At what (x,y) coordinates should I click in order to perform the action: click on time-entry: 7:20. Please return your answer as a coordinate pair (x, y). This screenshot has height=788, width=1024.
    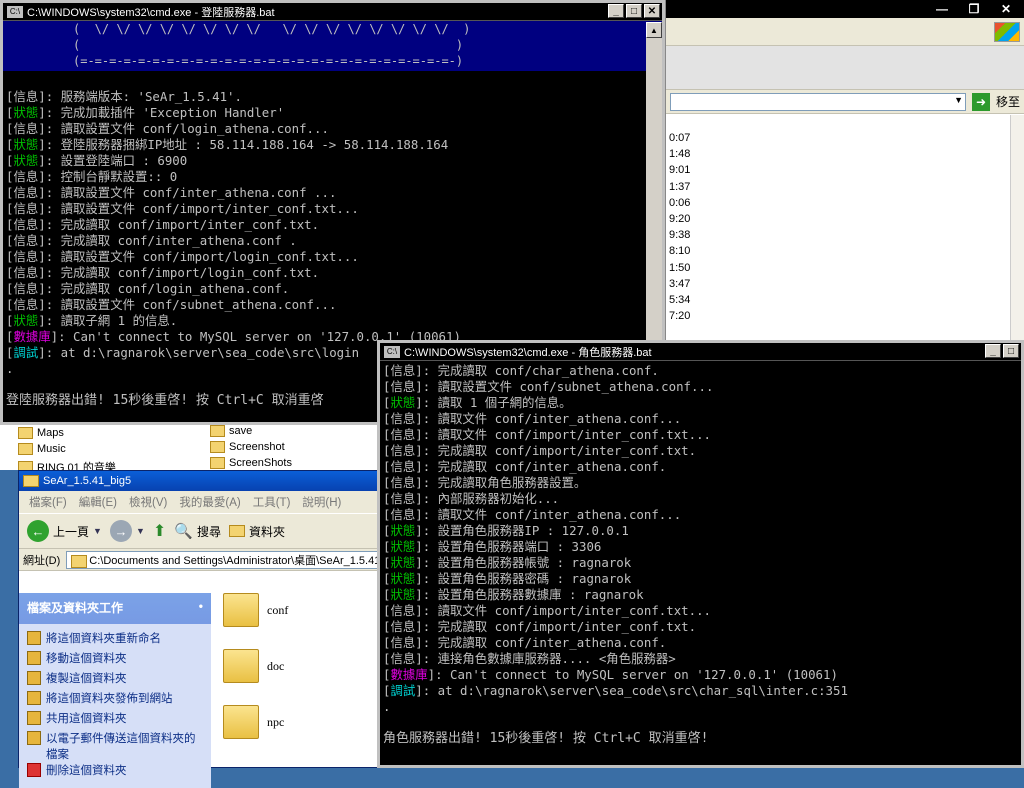
    Looking at the image, I should click on (838, 318).